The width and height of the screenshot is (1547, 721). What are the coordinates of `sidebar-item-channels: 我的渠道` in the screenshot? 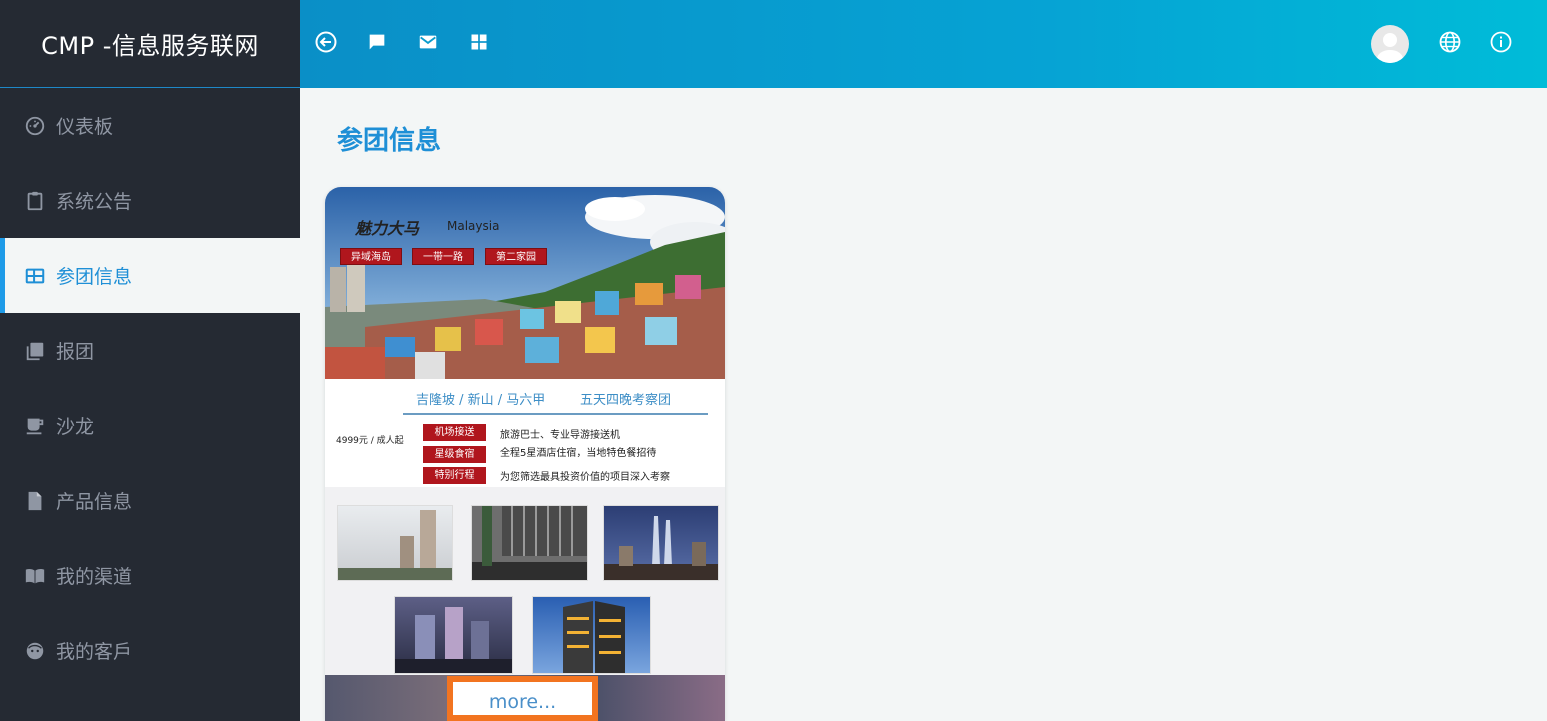 It's located at (150, 575).